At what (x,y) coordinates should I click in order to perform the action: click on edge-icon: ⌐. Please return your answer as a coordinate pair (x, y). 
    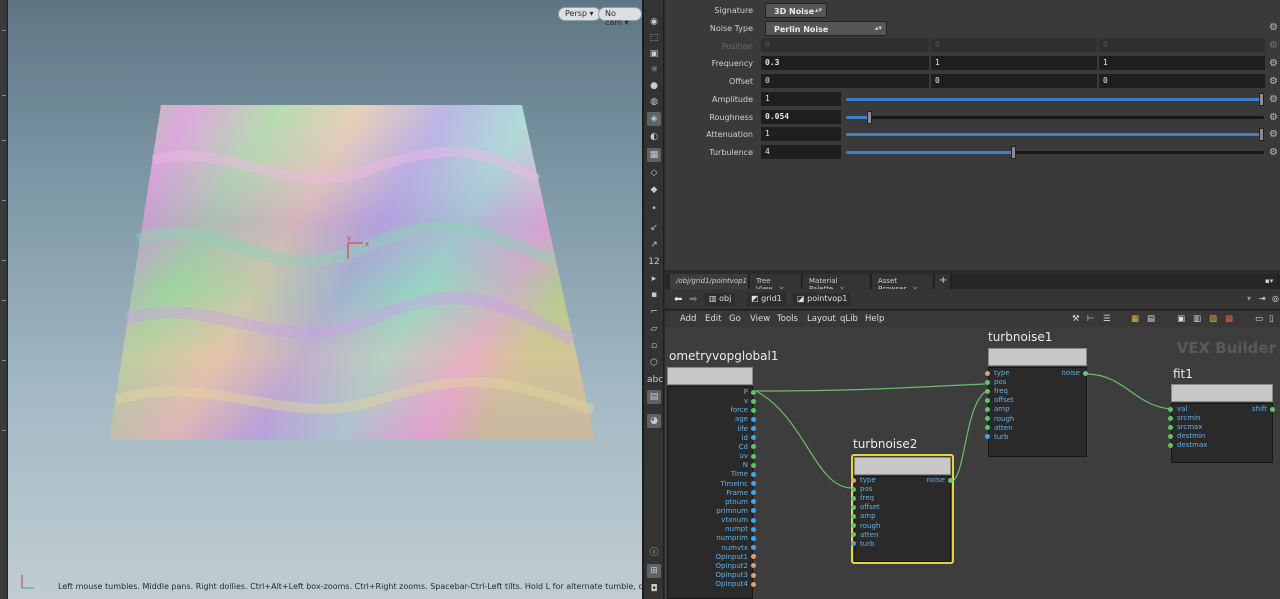
    Looking at the image, I should click on (654, 312).